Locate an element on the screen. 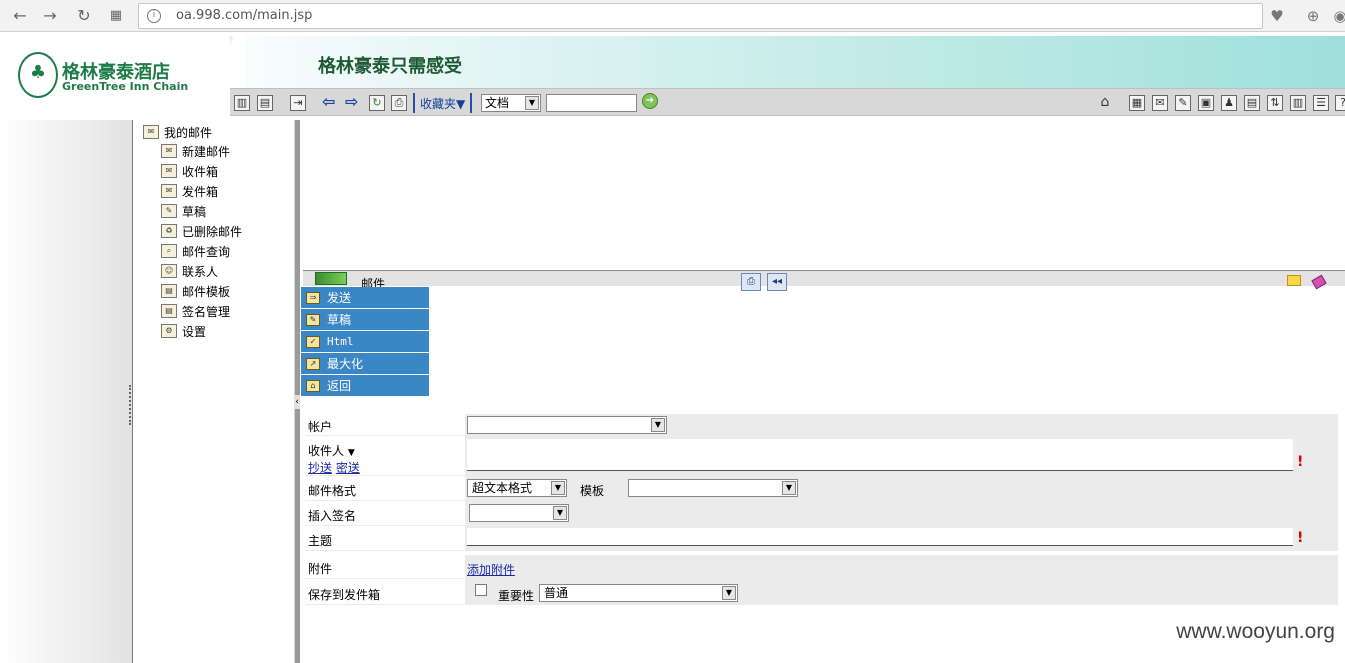 This screenshot has width=1345, height=663. html-label: Html is located at coordinates (340, 341).